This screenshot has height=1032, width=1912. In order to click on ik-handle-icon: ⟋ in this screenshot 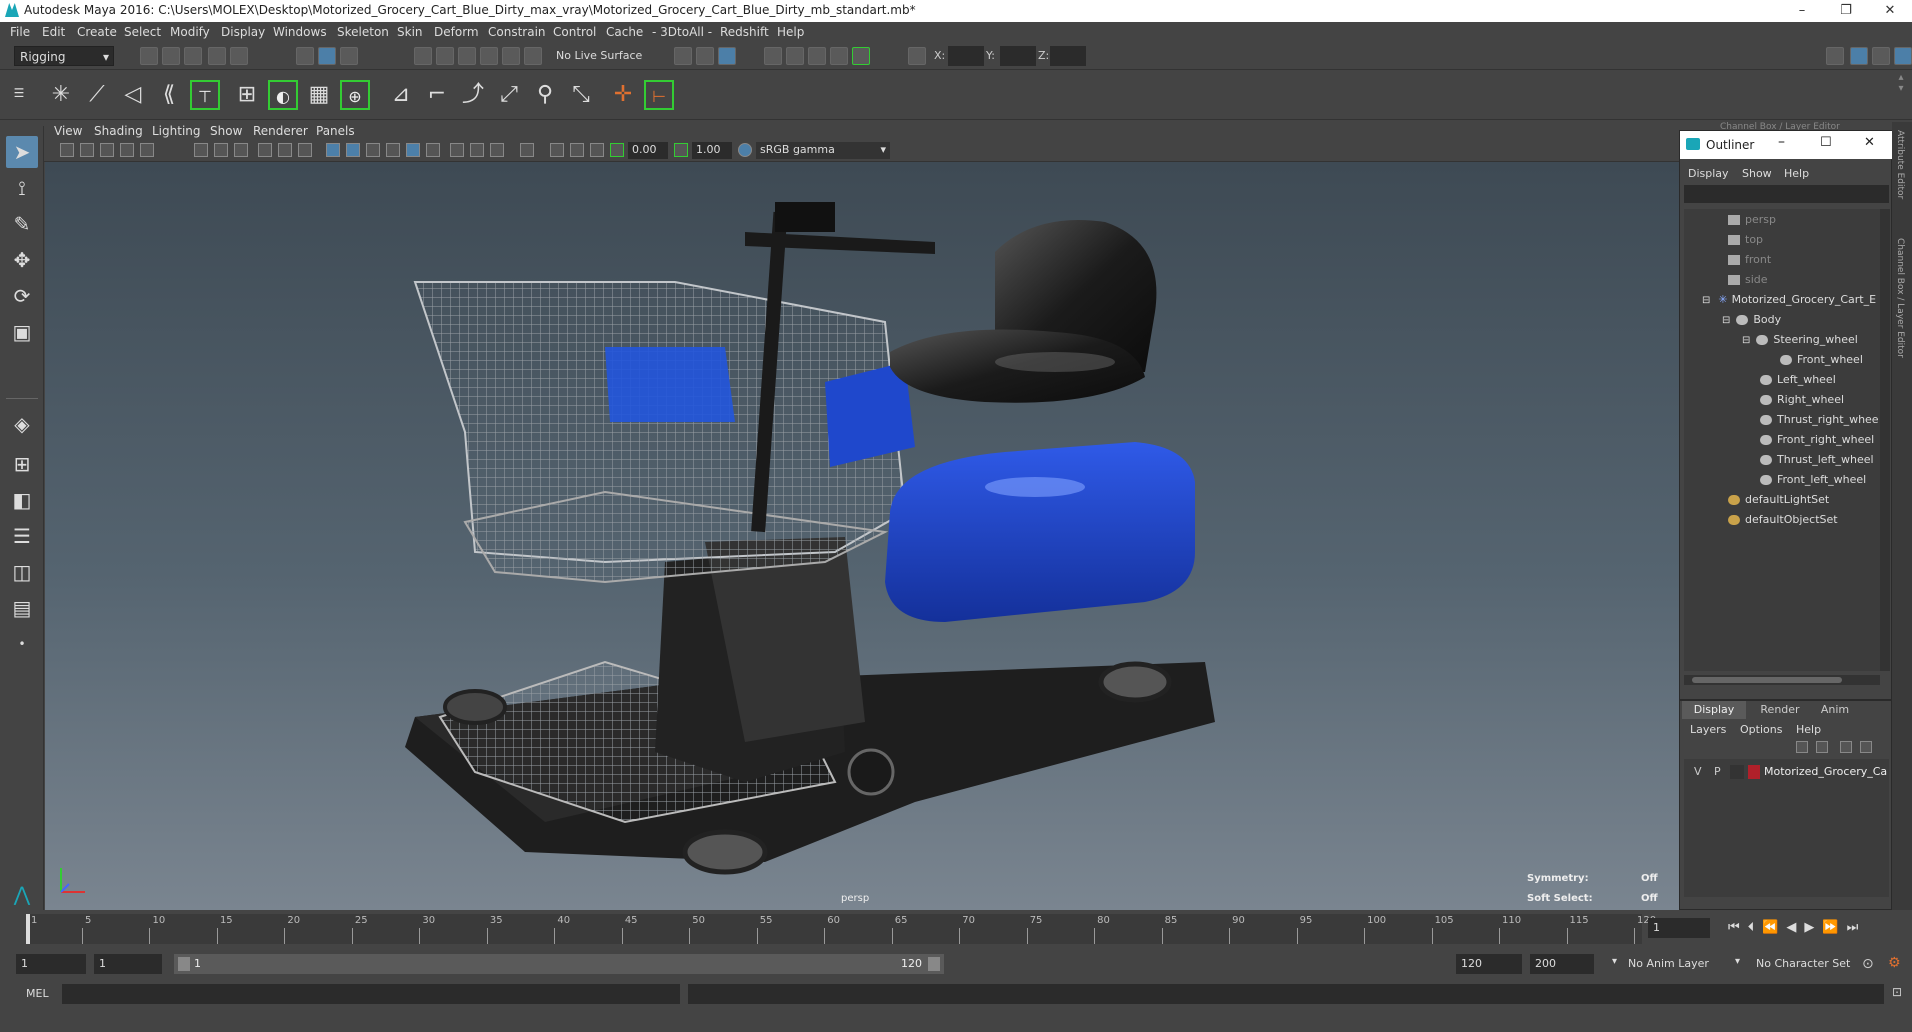, I will do `click(97, 95)`.